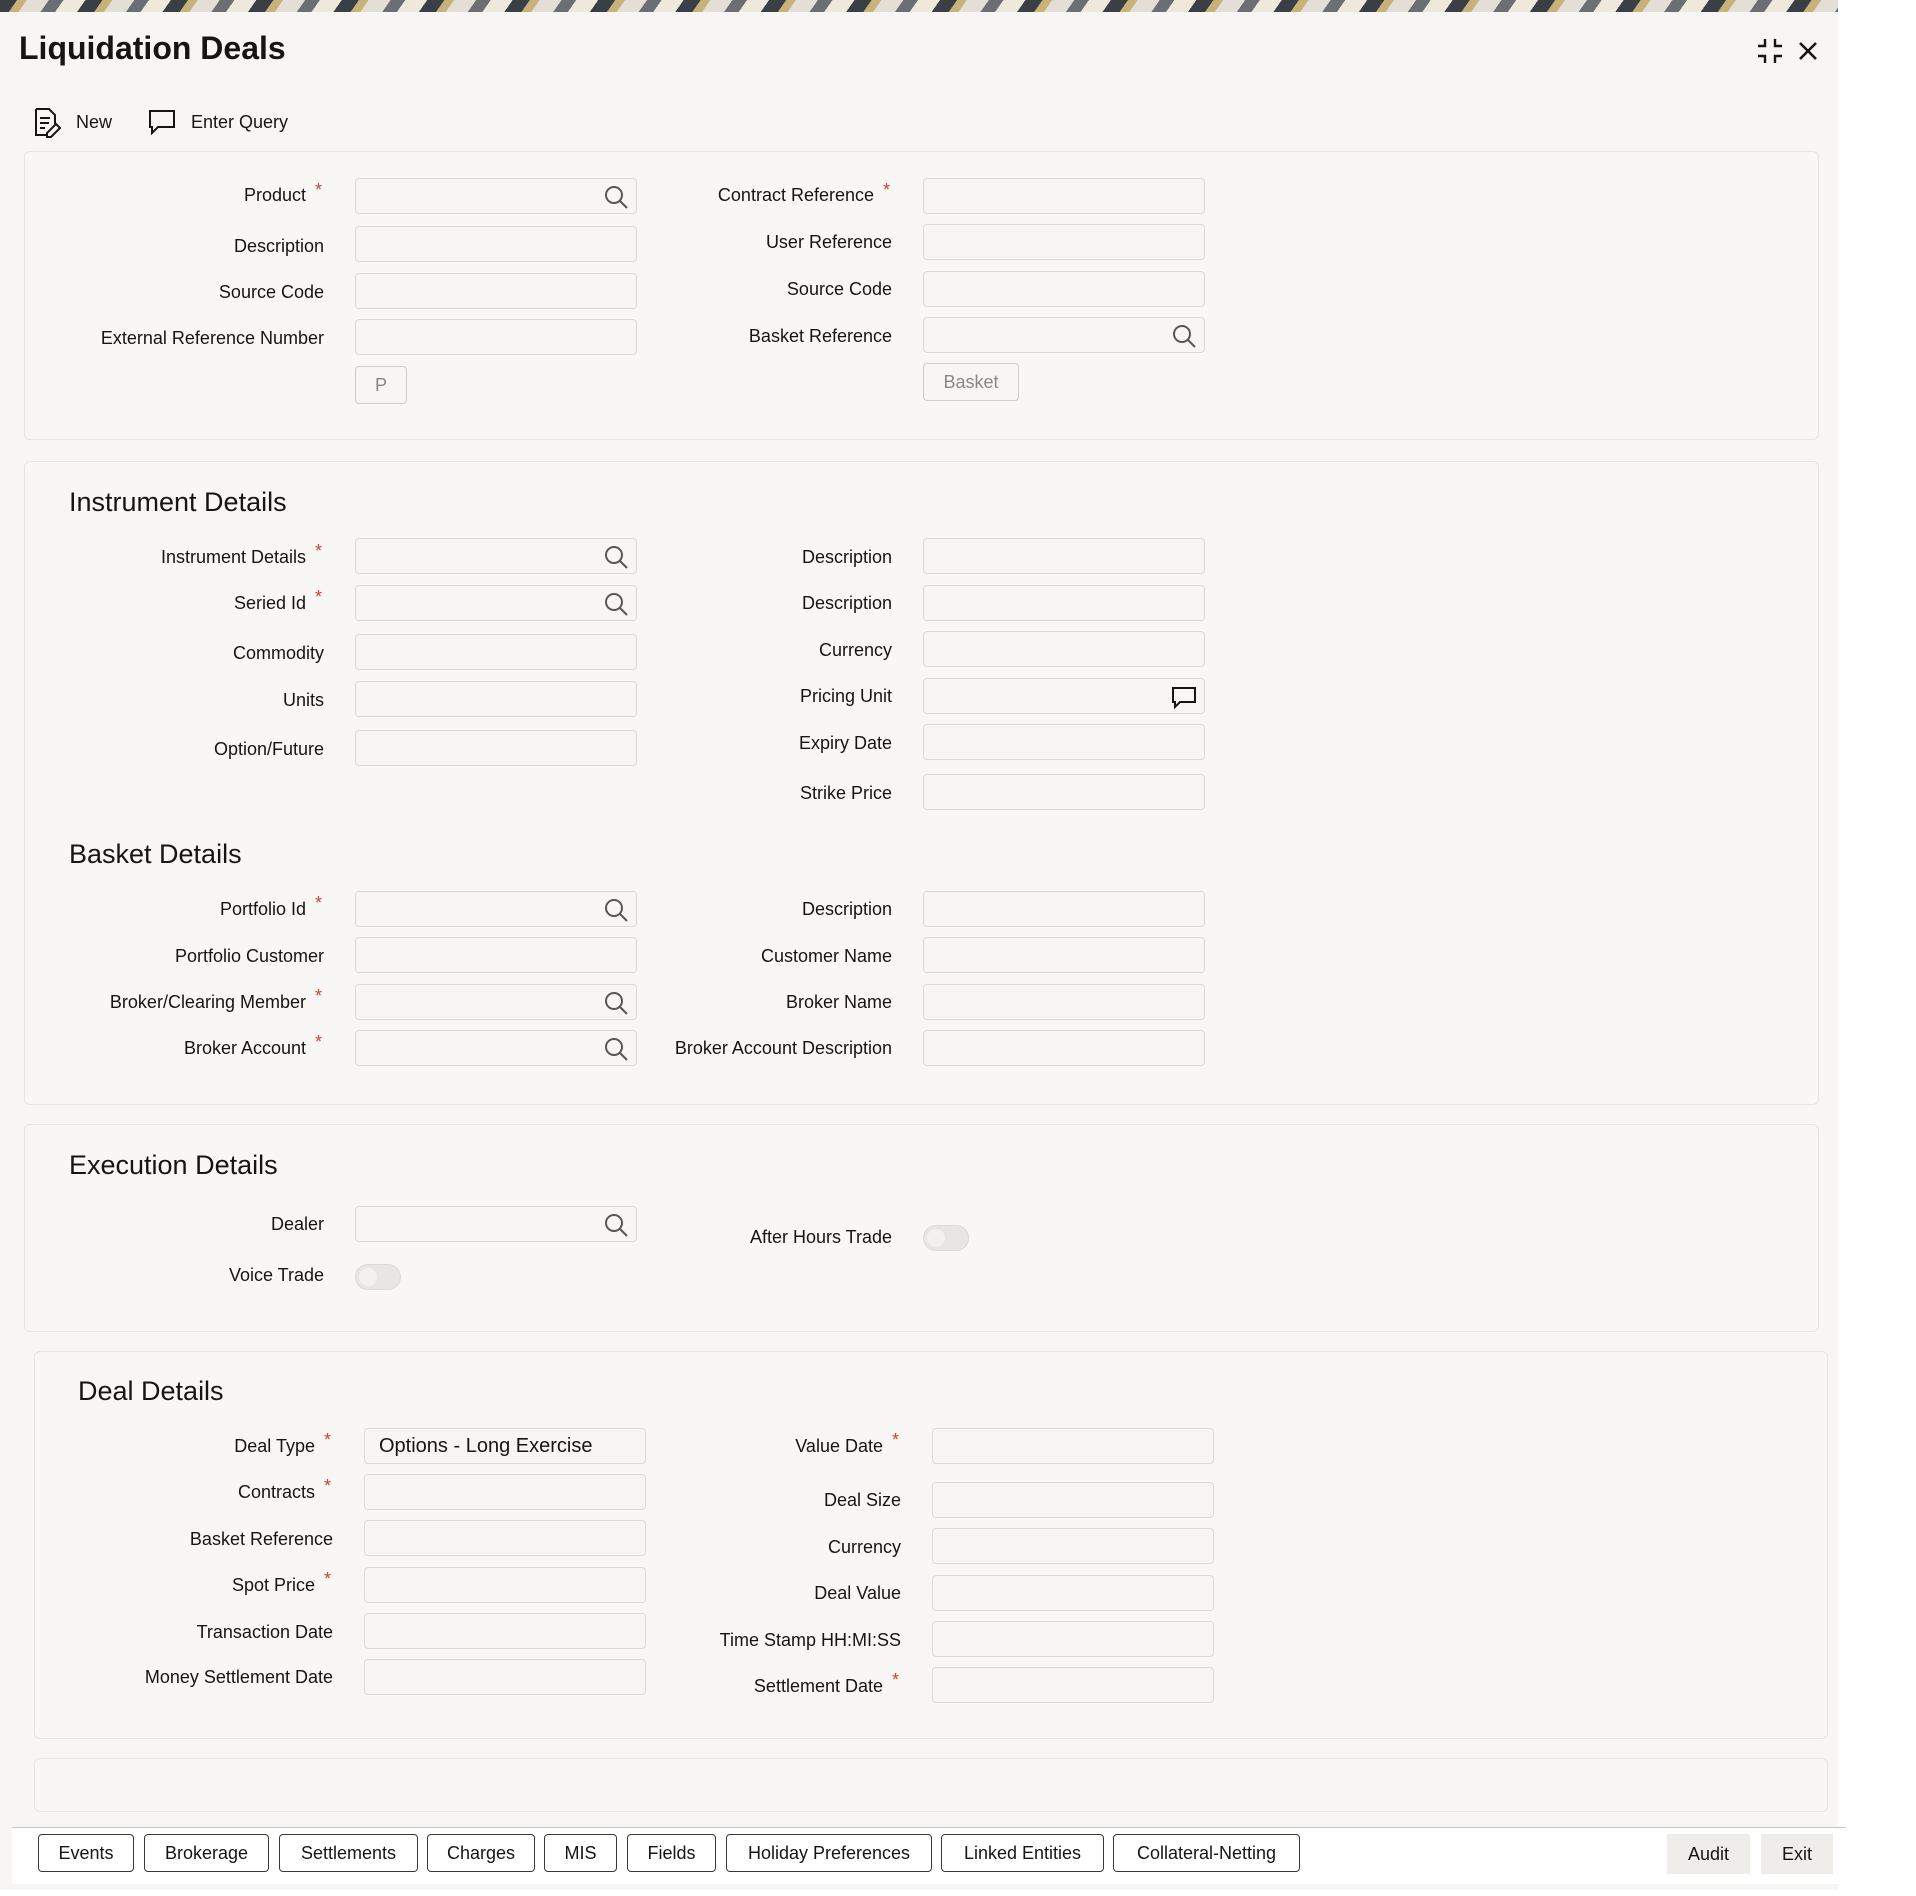 The width and height of the screenshot is (1916, 1896). Describe the element at coordinates (1064, 955) in the screenshot. I see `customer-name-input` at that location.